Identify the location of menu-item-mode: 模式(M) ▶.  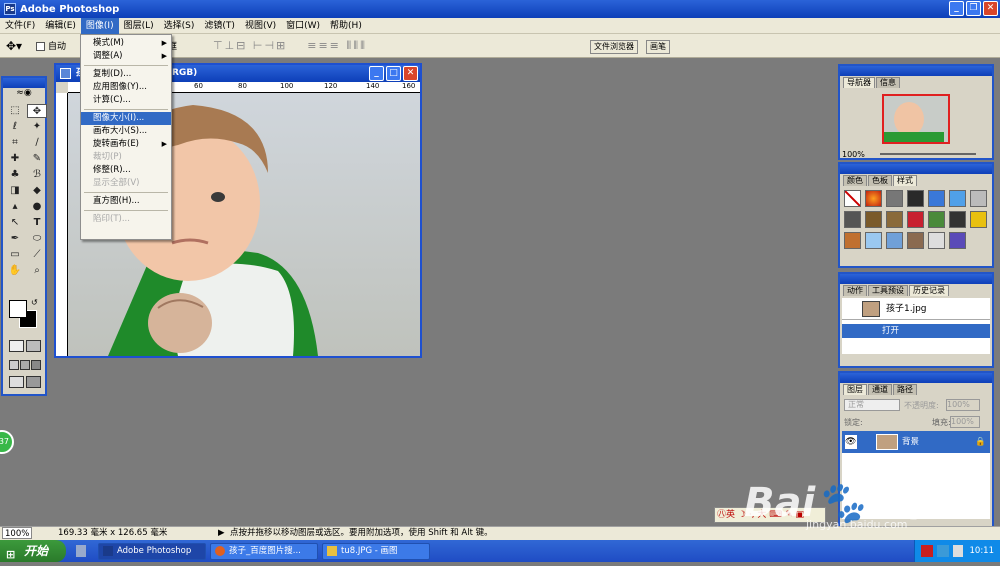
(126, 43).